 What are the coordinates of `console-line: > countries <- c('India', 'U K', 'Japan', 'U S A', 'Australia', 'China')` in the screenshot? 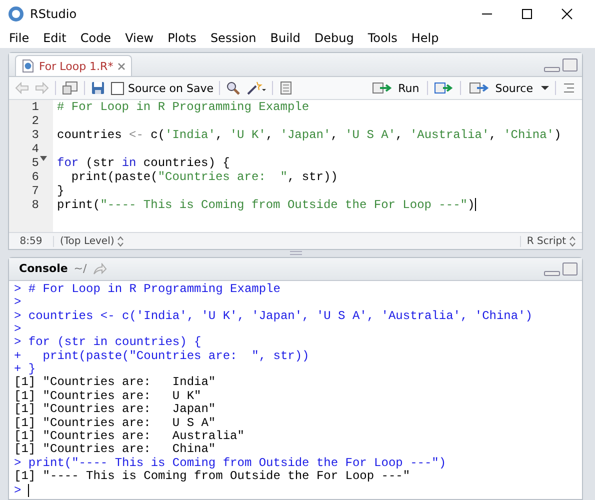 It's located at (274, 316).